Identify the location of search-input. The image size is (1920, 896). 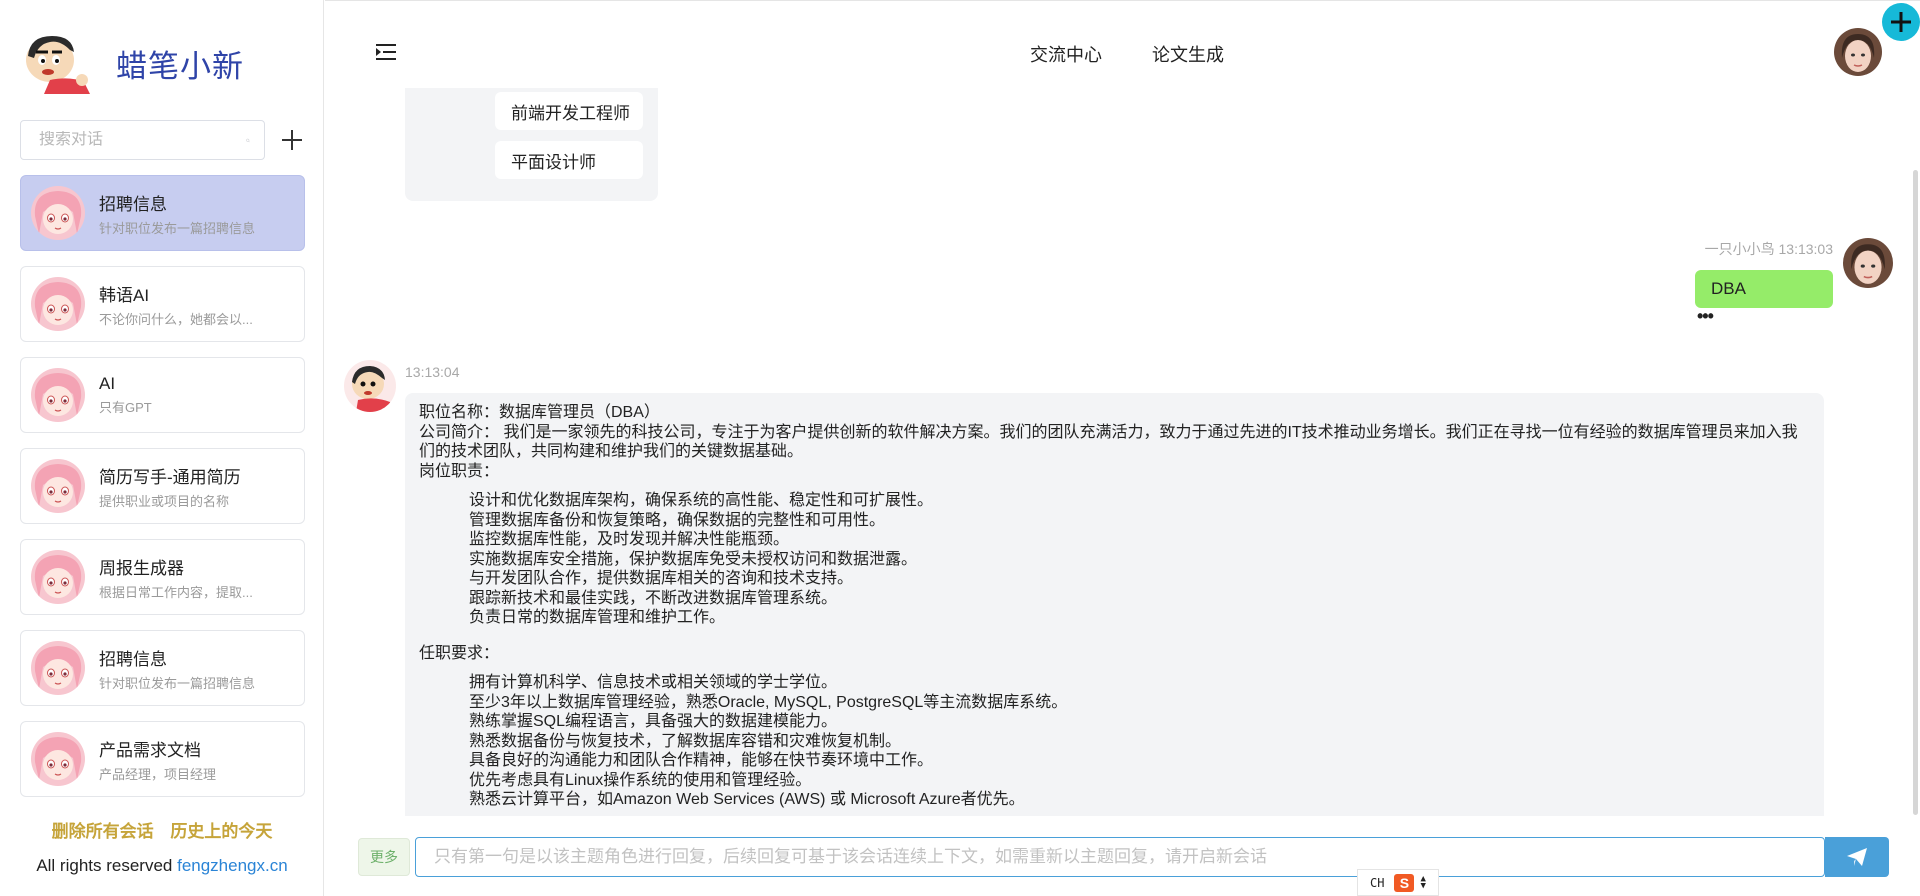
(142, 140).